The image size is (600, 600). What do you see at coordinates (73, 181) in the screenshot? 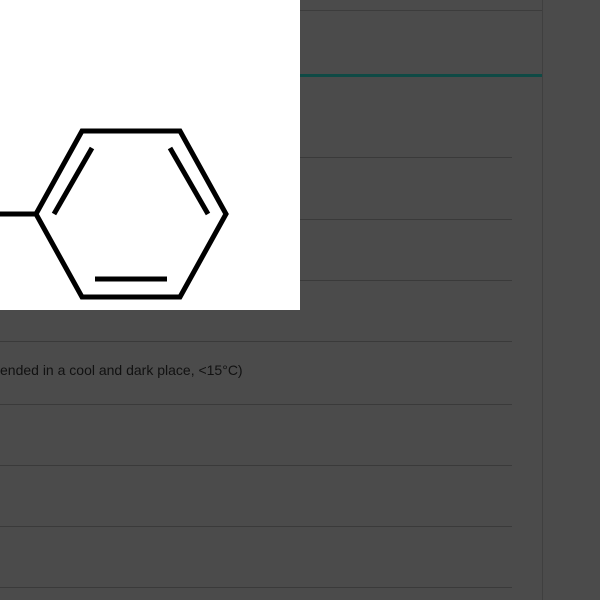
I see `inner-double-bond-left` at bounding box center [73, 181].